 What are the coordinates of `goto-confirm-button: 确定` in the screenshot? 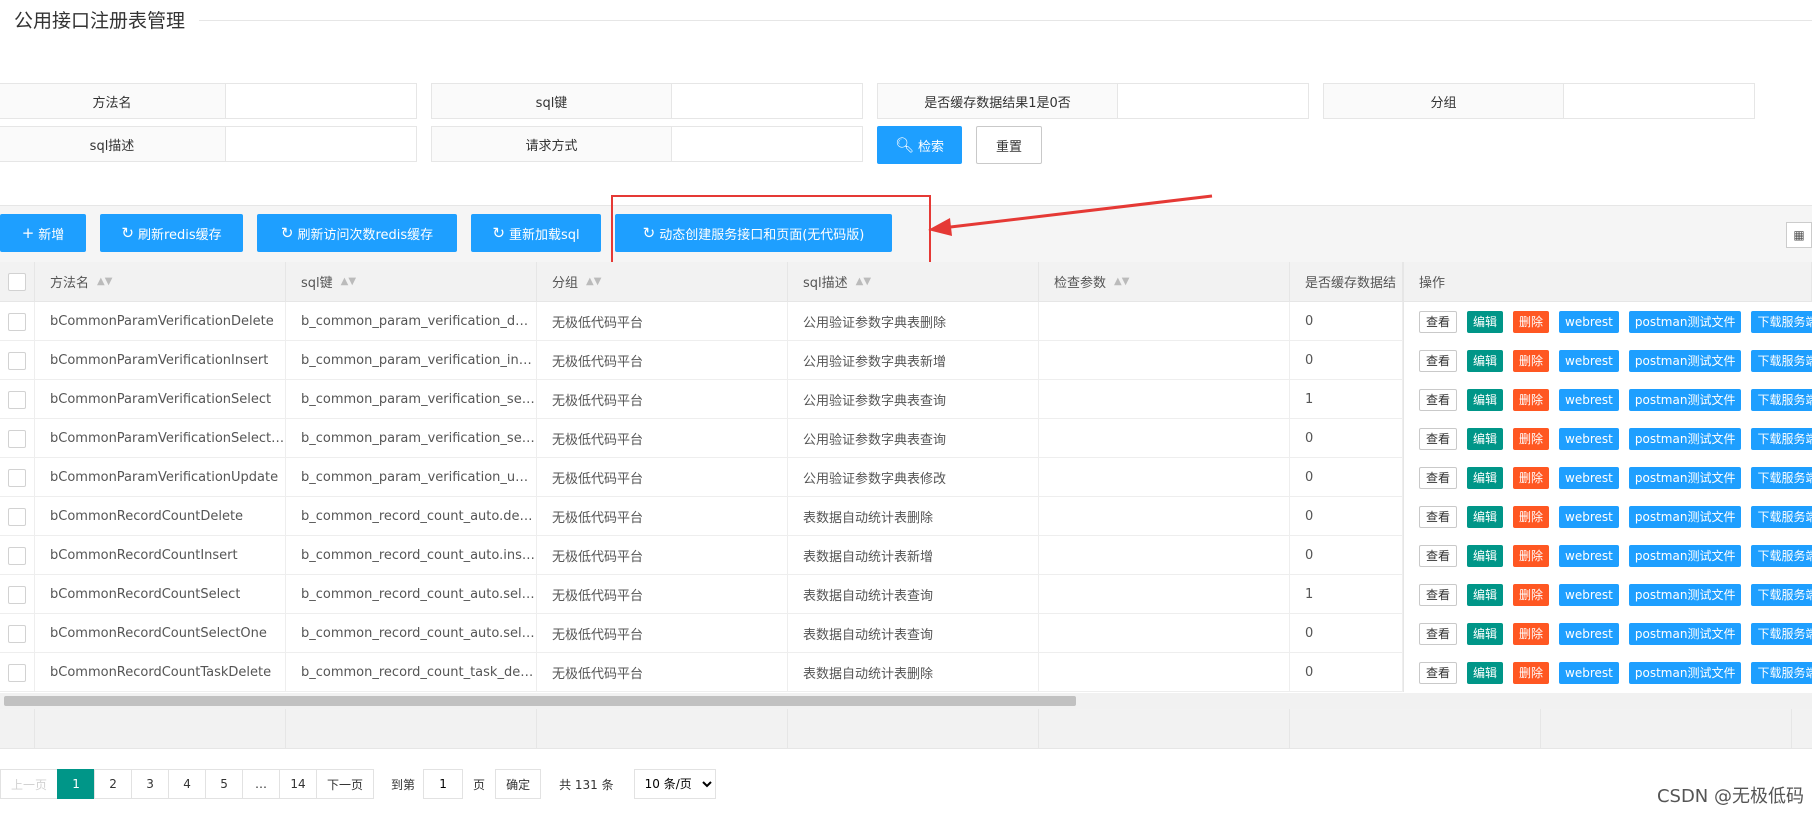 It's located at (518, 784).